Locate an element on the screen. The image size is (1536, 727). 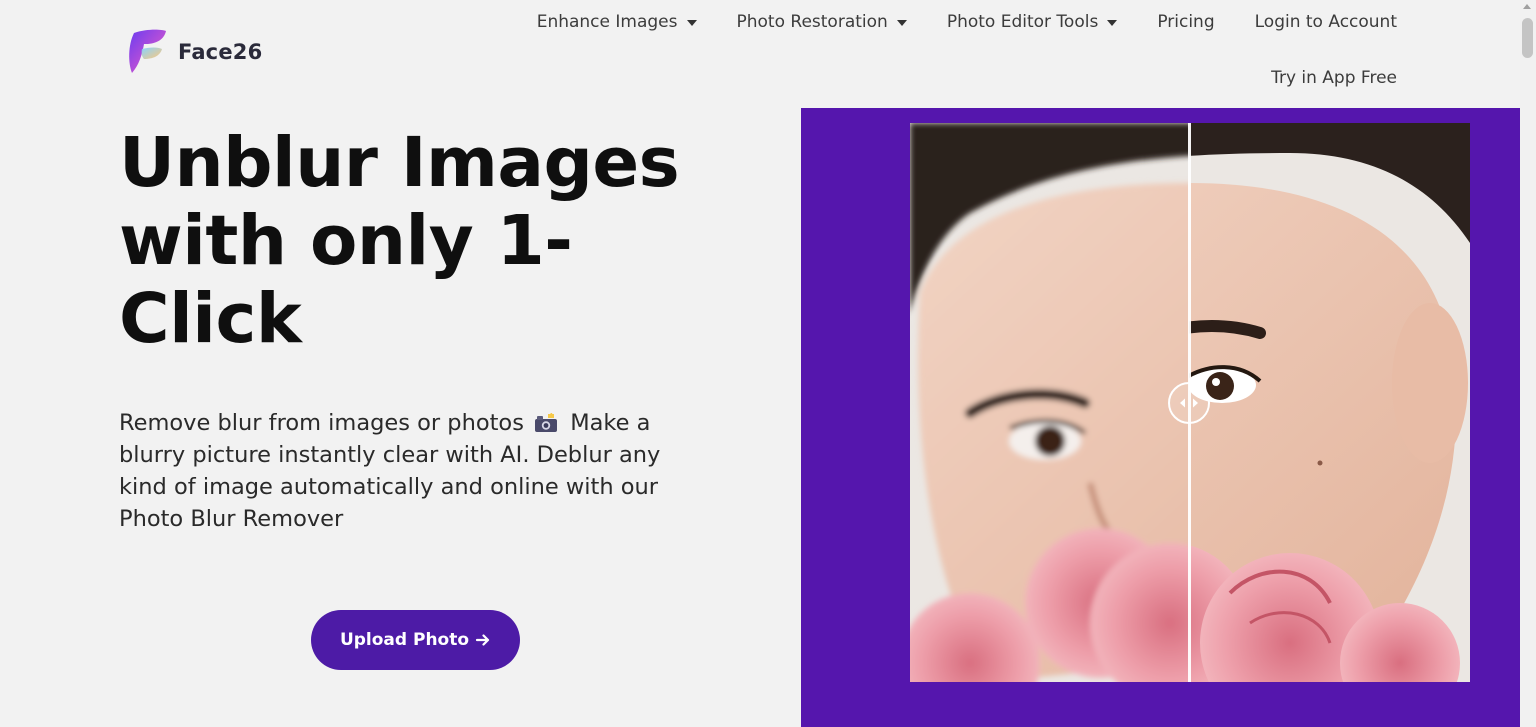
nav-item-label: Login to Account is located at coordinates (1325, 22).